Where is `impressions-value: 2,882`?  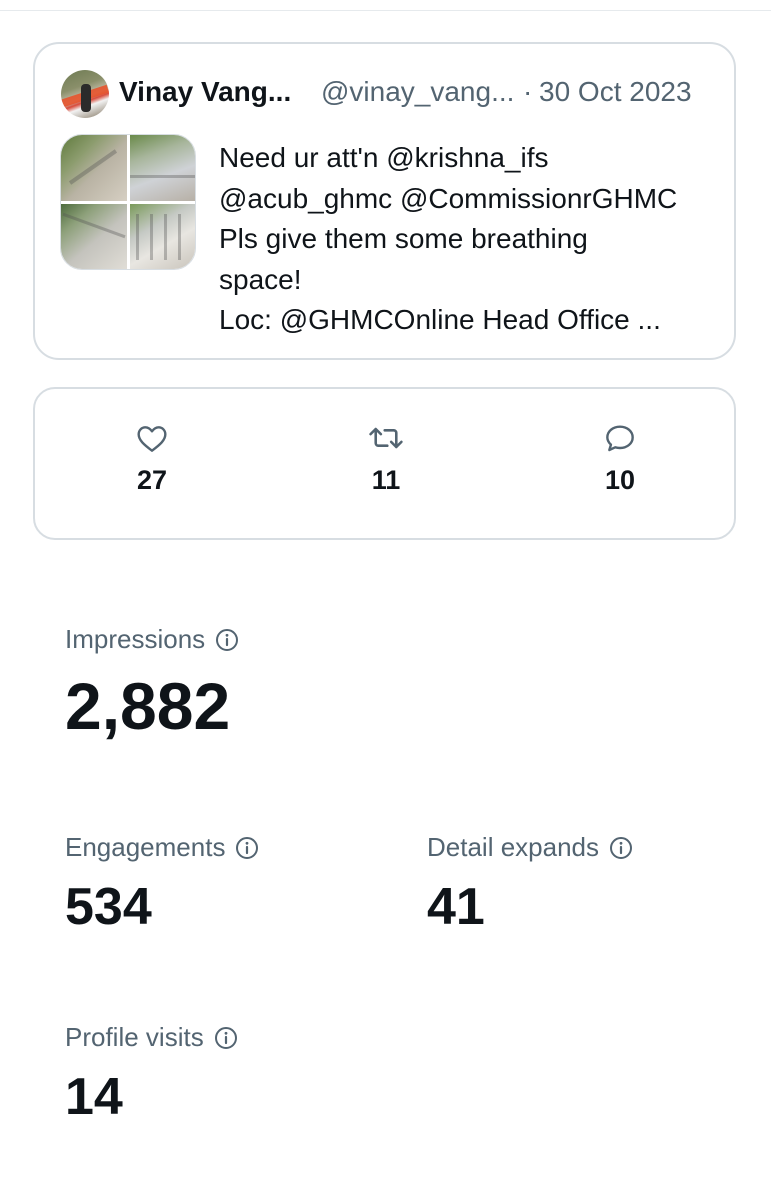 impressions-value: 2,882 is located at coordinates (148, 706).